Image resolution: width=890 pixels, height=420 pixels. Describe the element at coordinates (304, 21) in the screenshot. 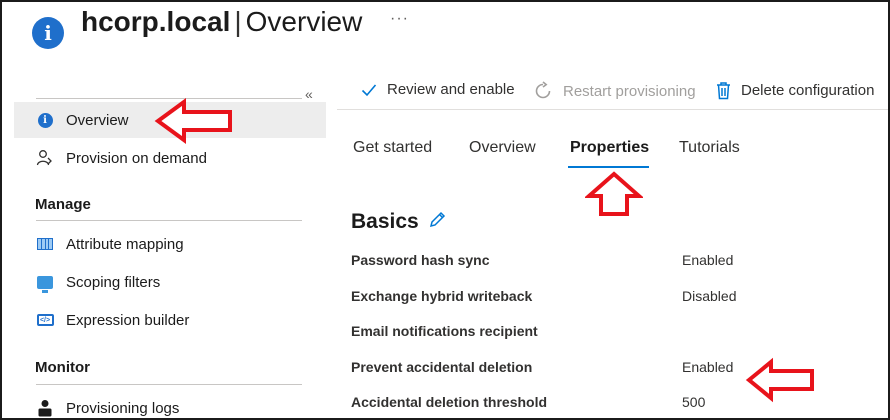

I see `page-name: Overview` at that location.